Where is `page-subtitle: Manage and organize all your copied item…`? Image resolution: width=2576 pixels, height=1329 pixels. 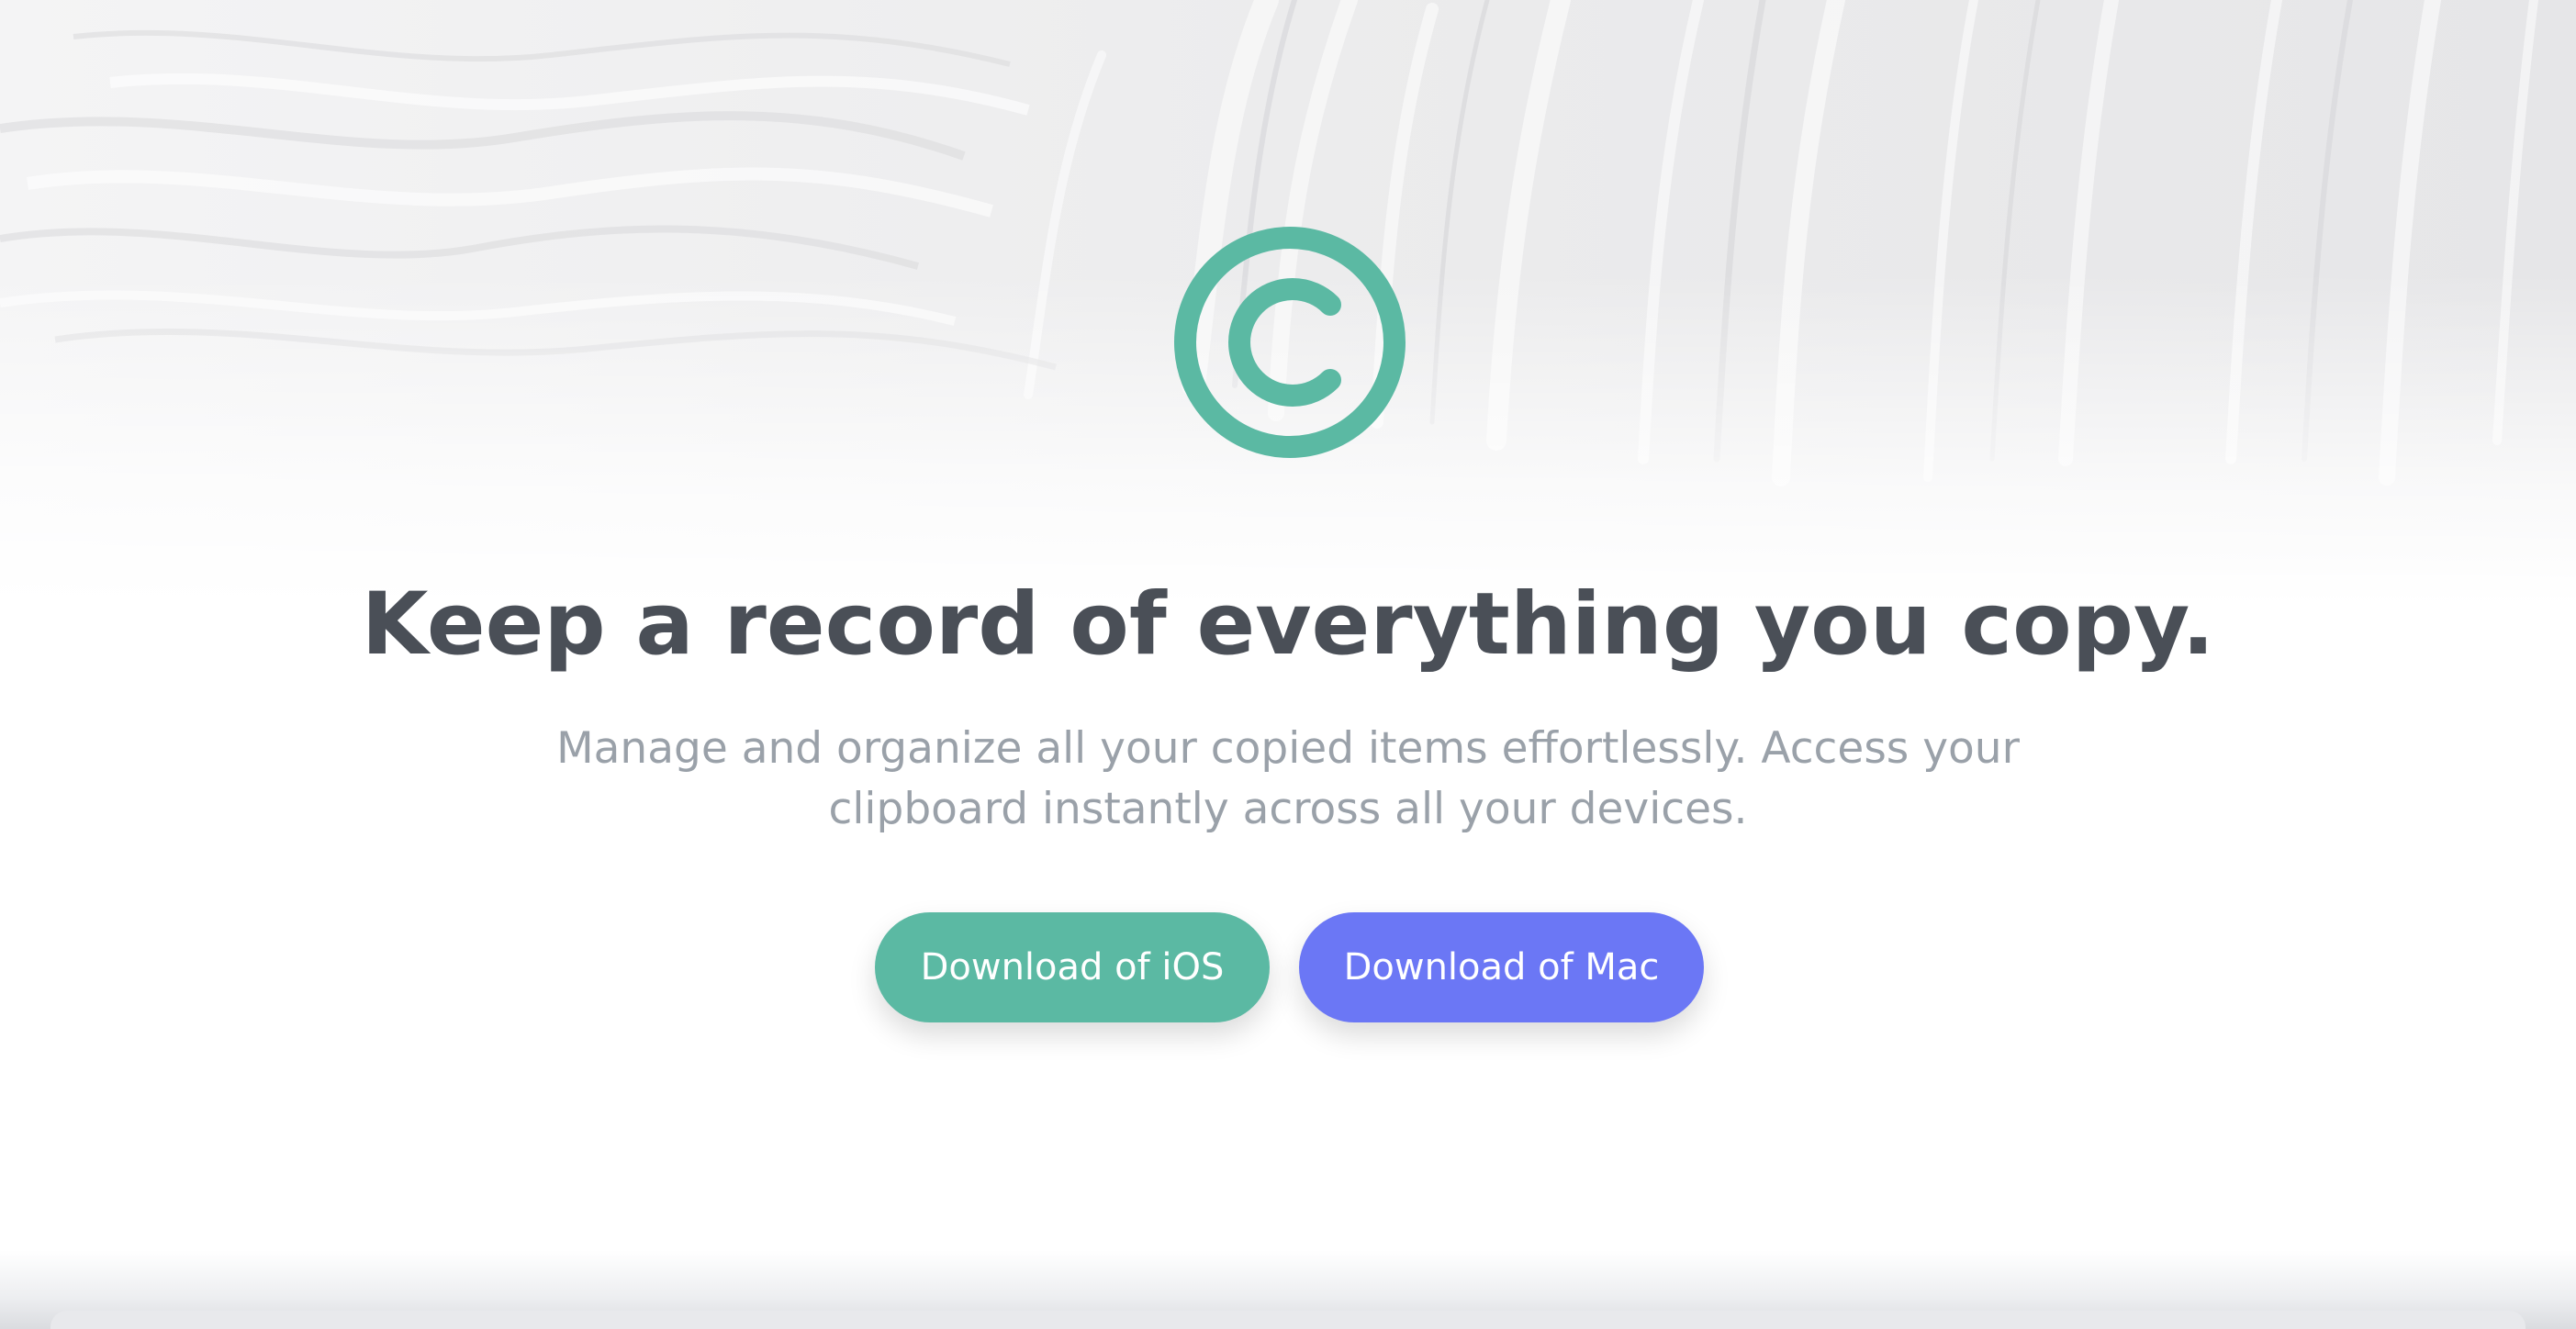 page-subtitle: Manage and organize all your copied item… is located at coordinates (1288, 779).